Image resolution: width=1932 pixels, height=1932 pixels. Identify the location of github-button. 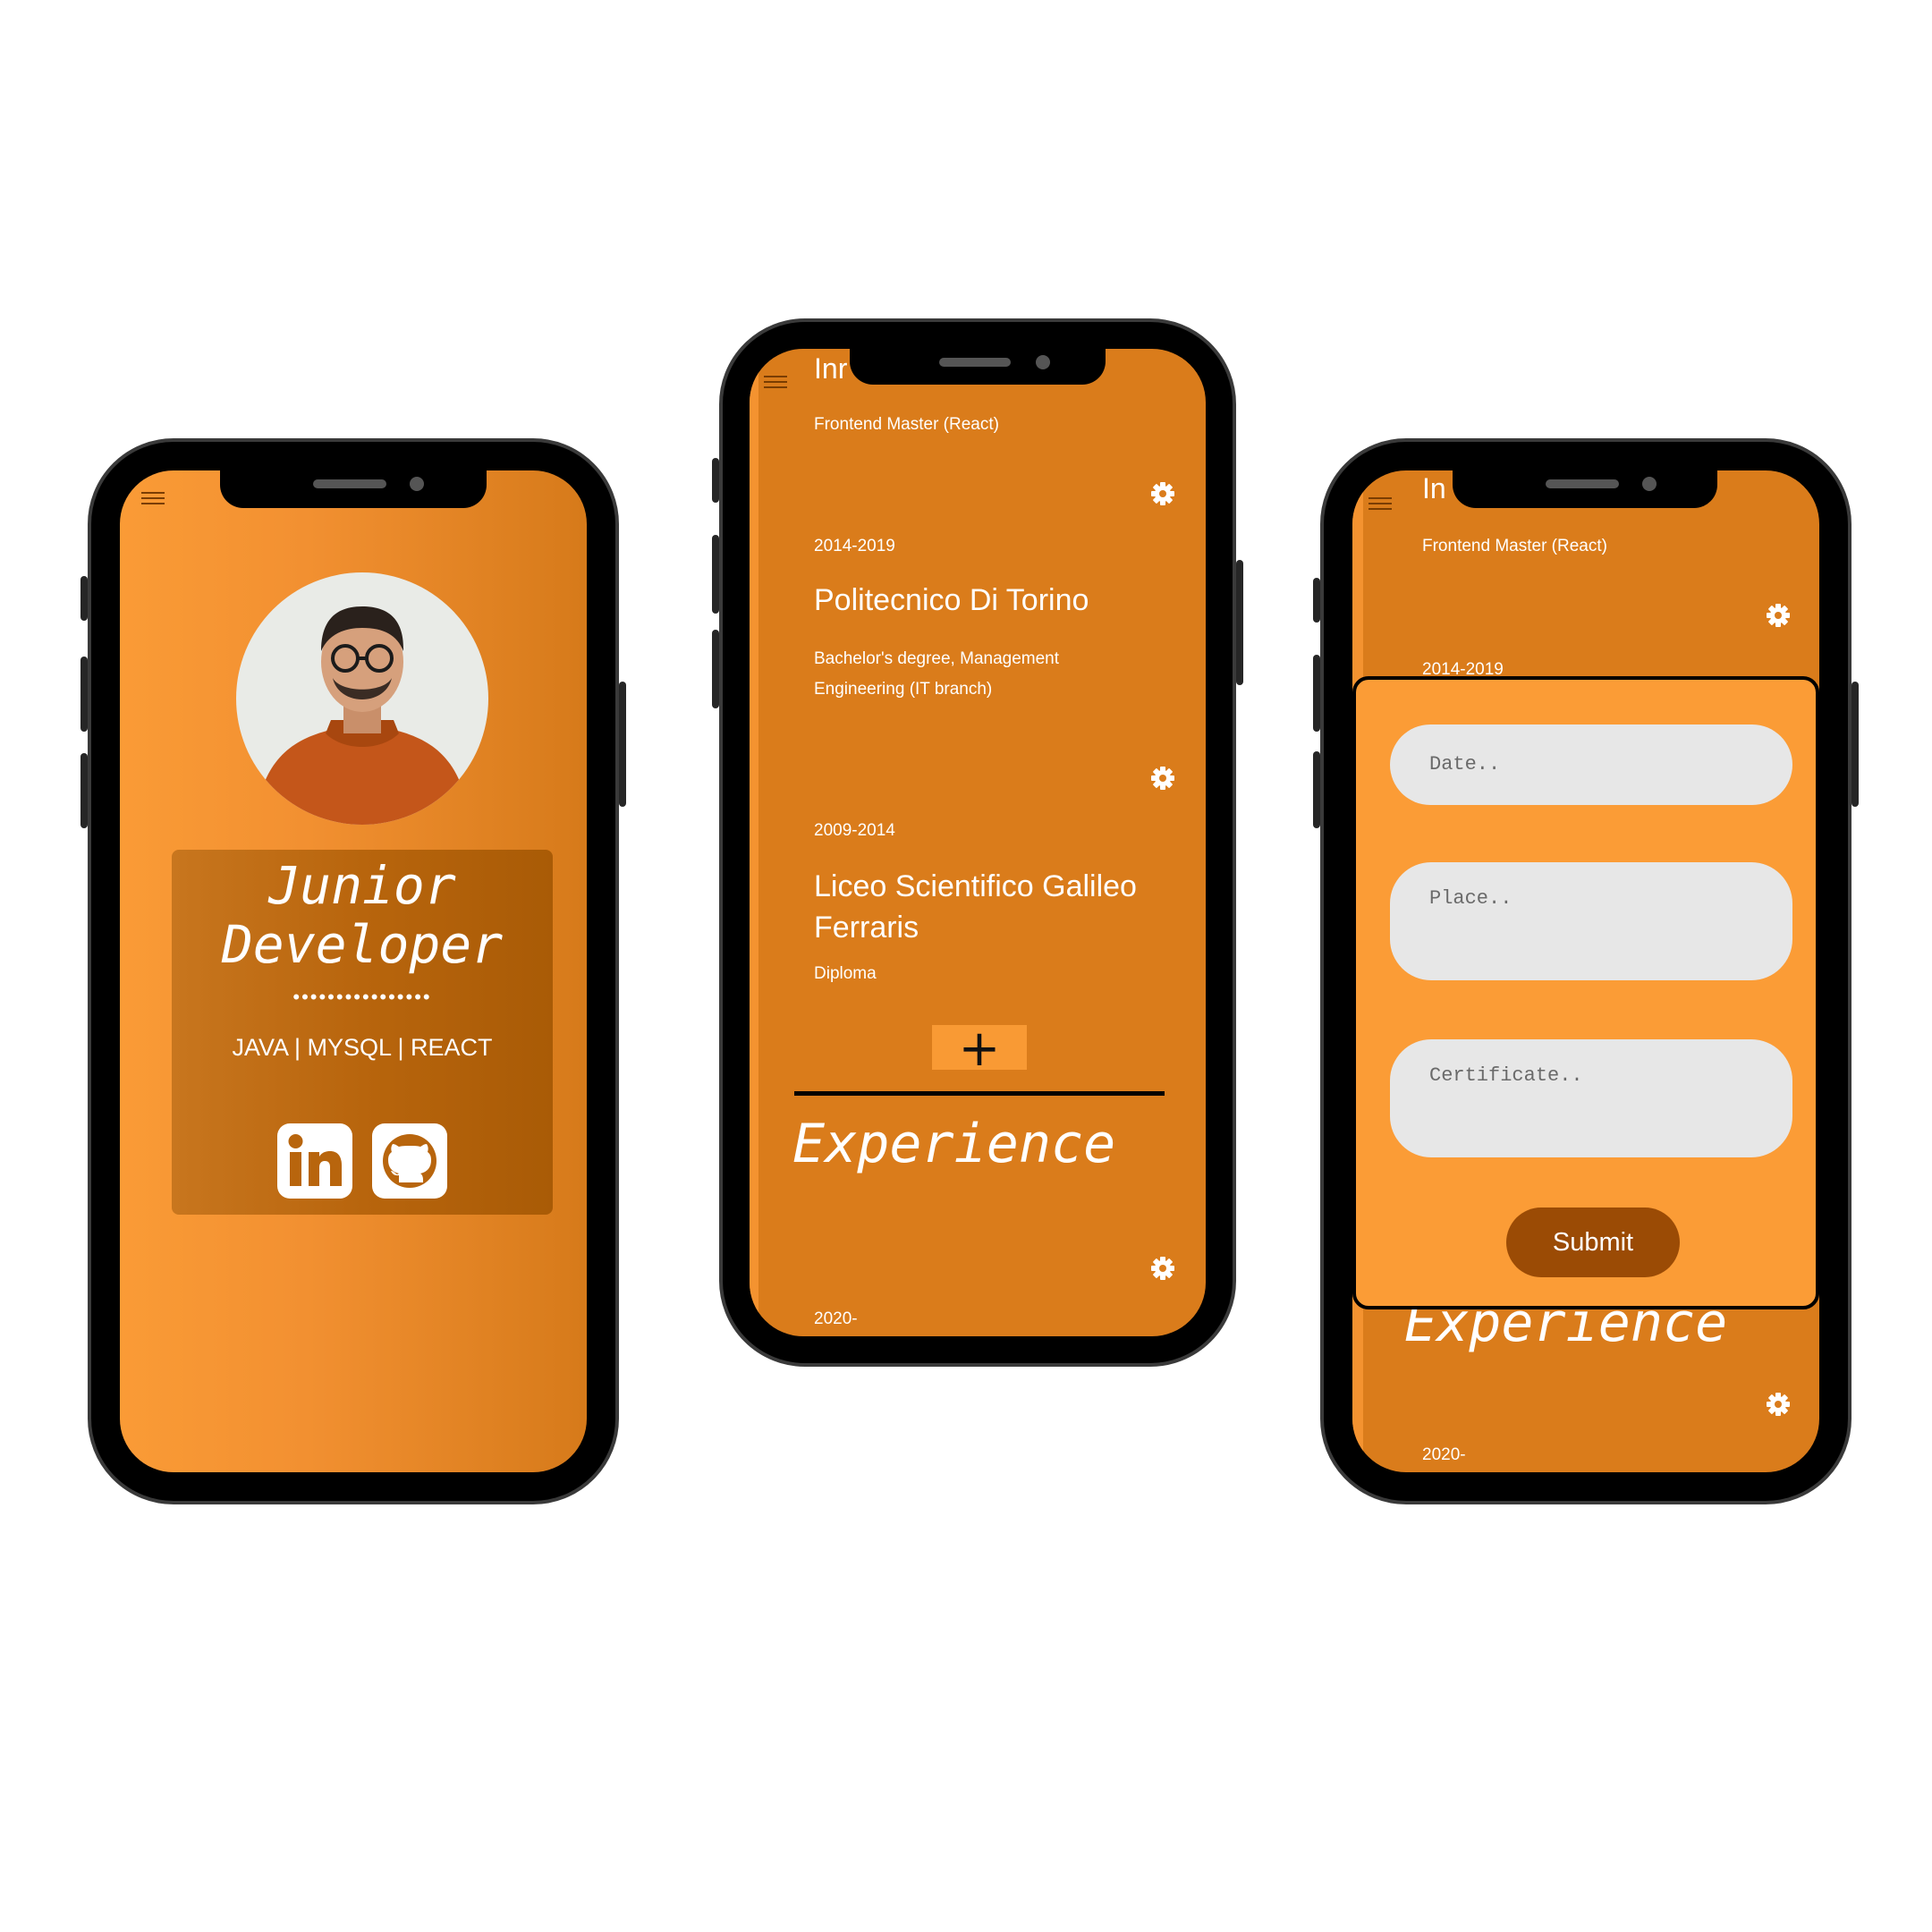
(409, 1161).